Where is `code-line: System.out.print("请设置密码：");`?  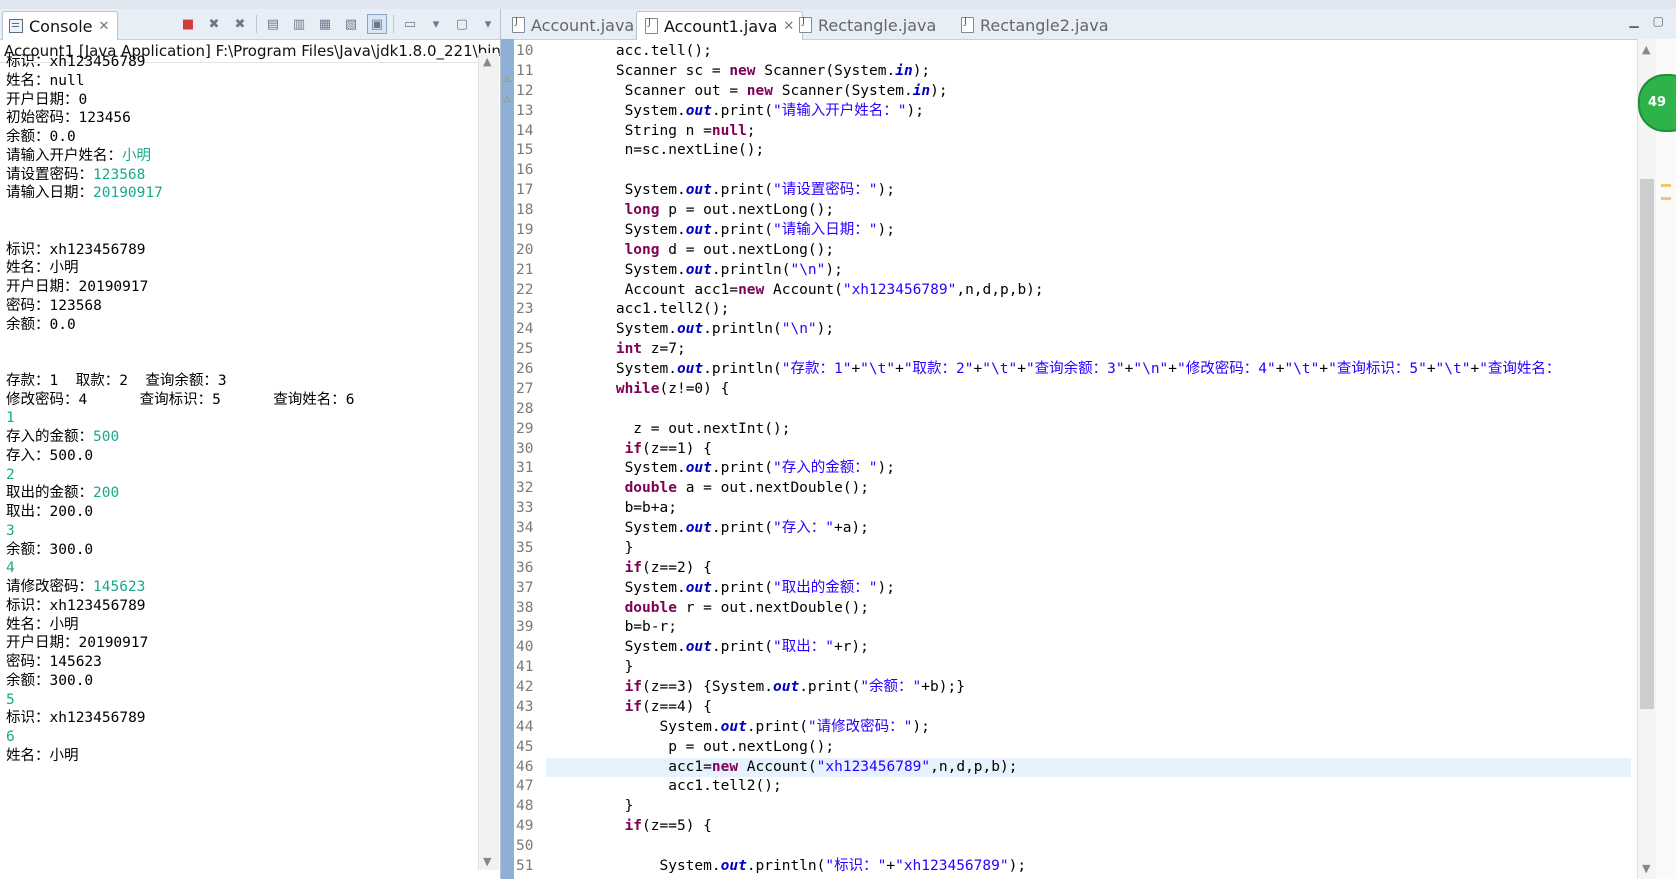 code-line: System.out.print("请设置密码："); is located at coordinates (1088, 191).